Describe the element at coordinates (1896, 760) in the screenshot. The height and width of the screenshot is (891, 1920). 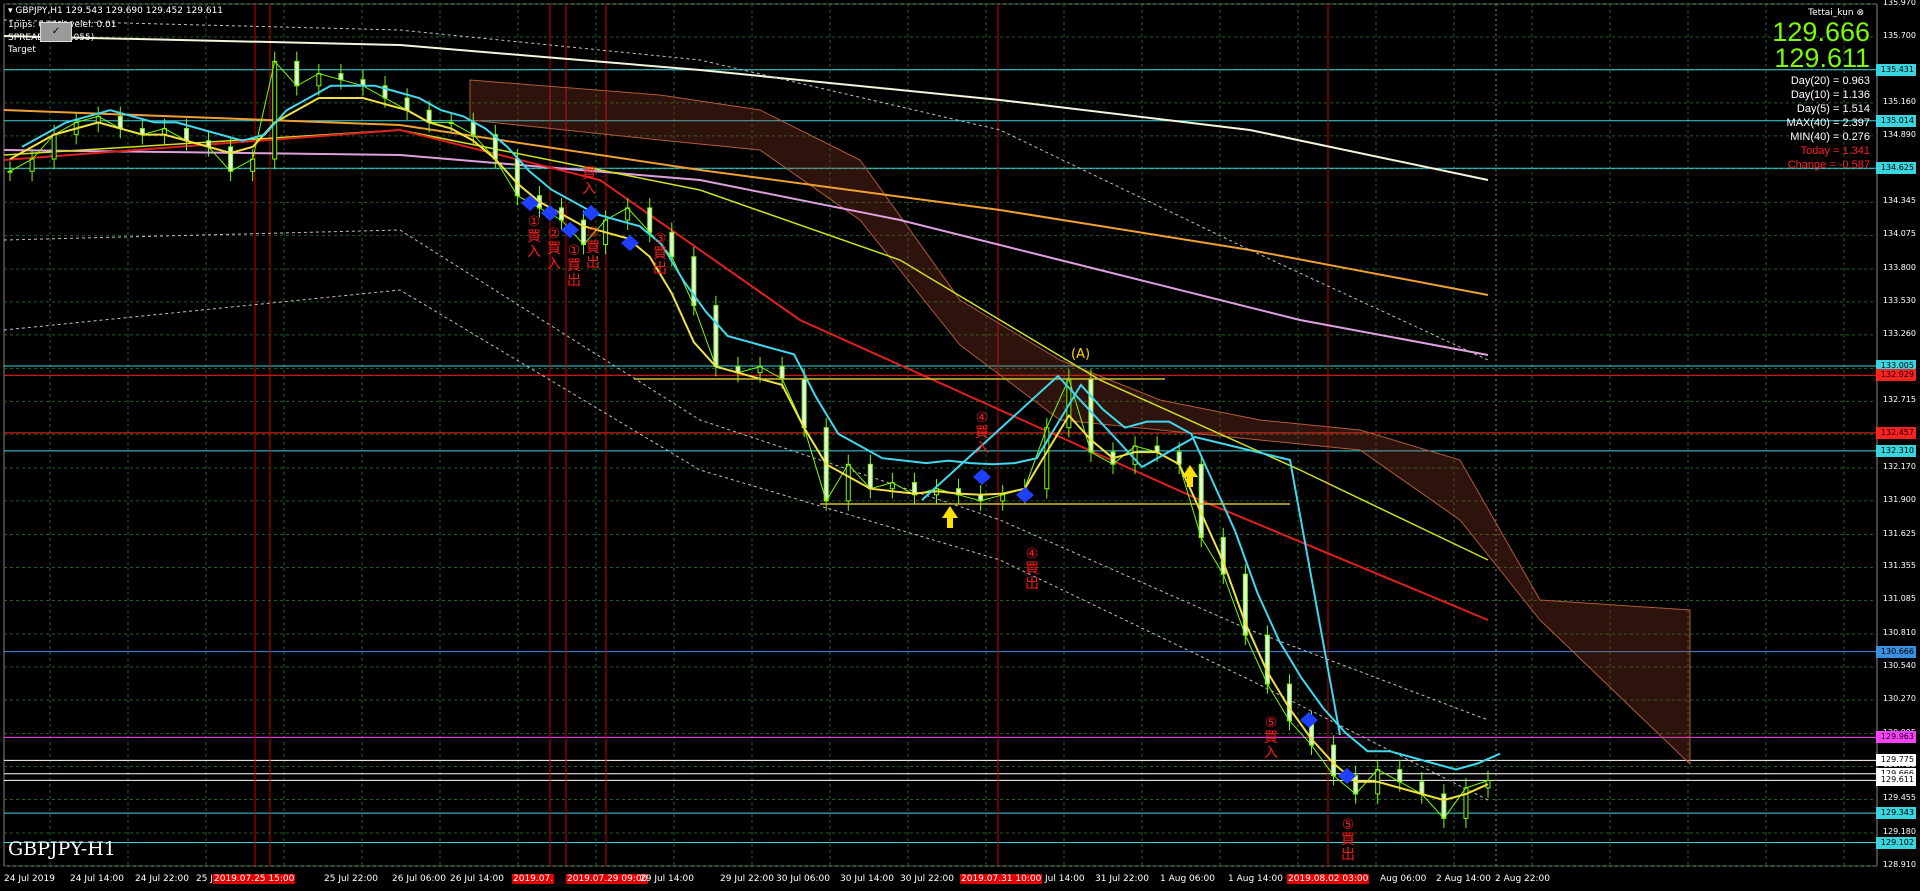
I see `price-level-tag: 129.775` at that location.